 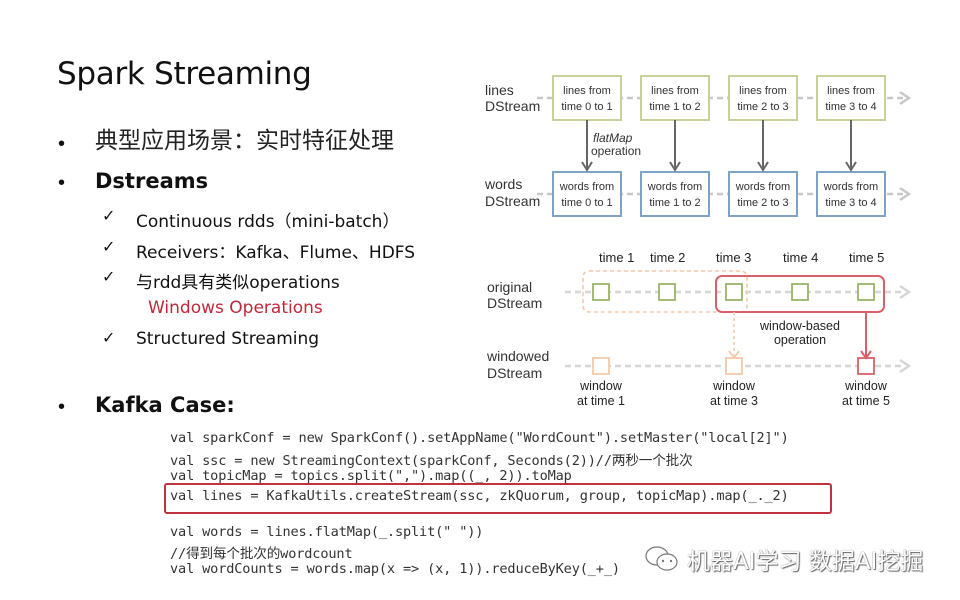 I want to click on code-line: val words = lines.flatMap(_.split(" ")), so click(x=327, y=532).